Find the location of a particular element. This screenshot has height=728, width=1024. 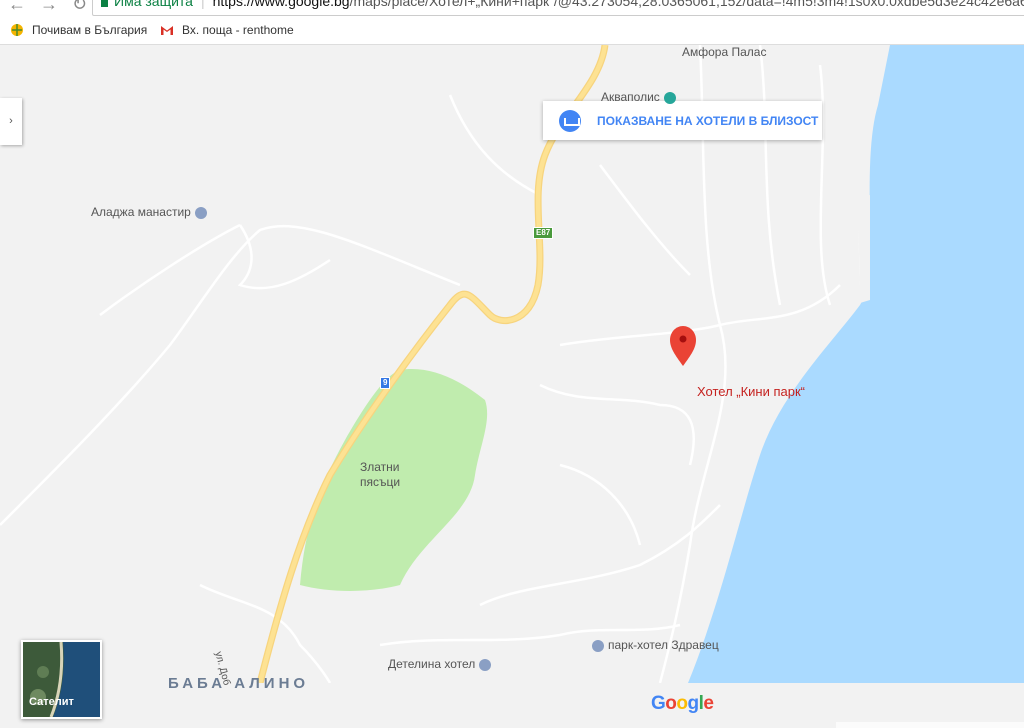

secure-label: Има защита is located at coordinates (153, 4).